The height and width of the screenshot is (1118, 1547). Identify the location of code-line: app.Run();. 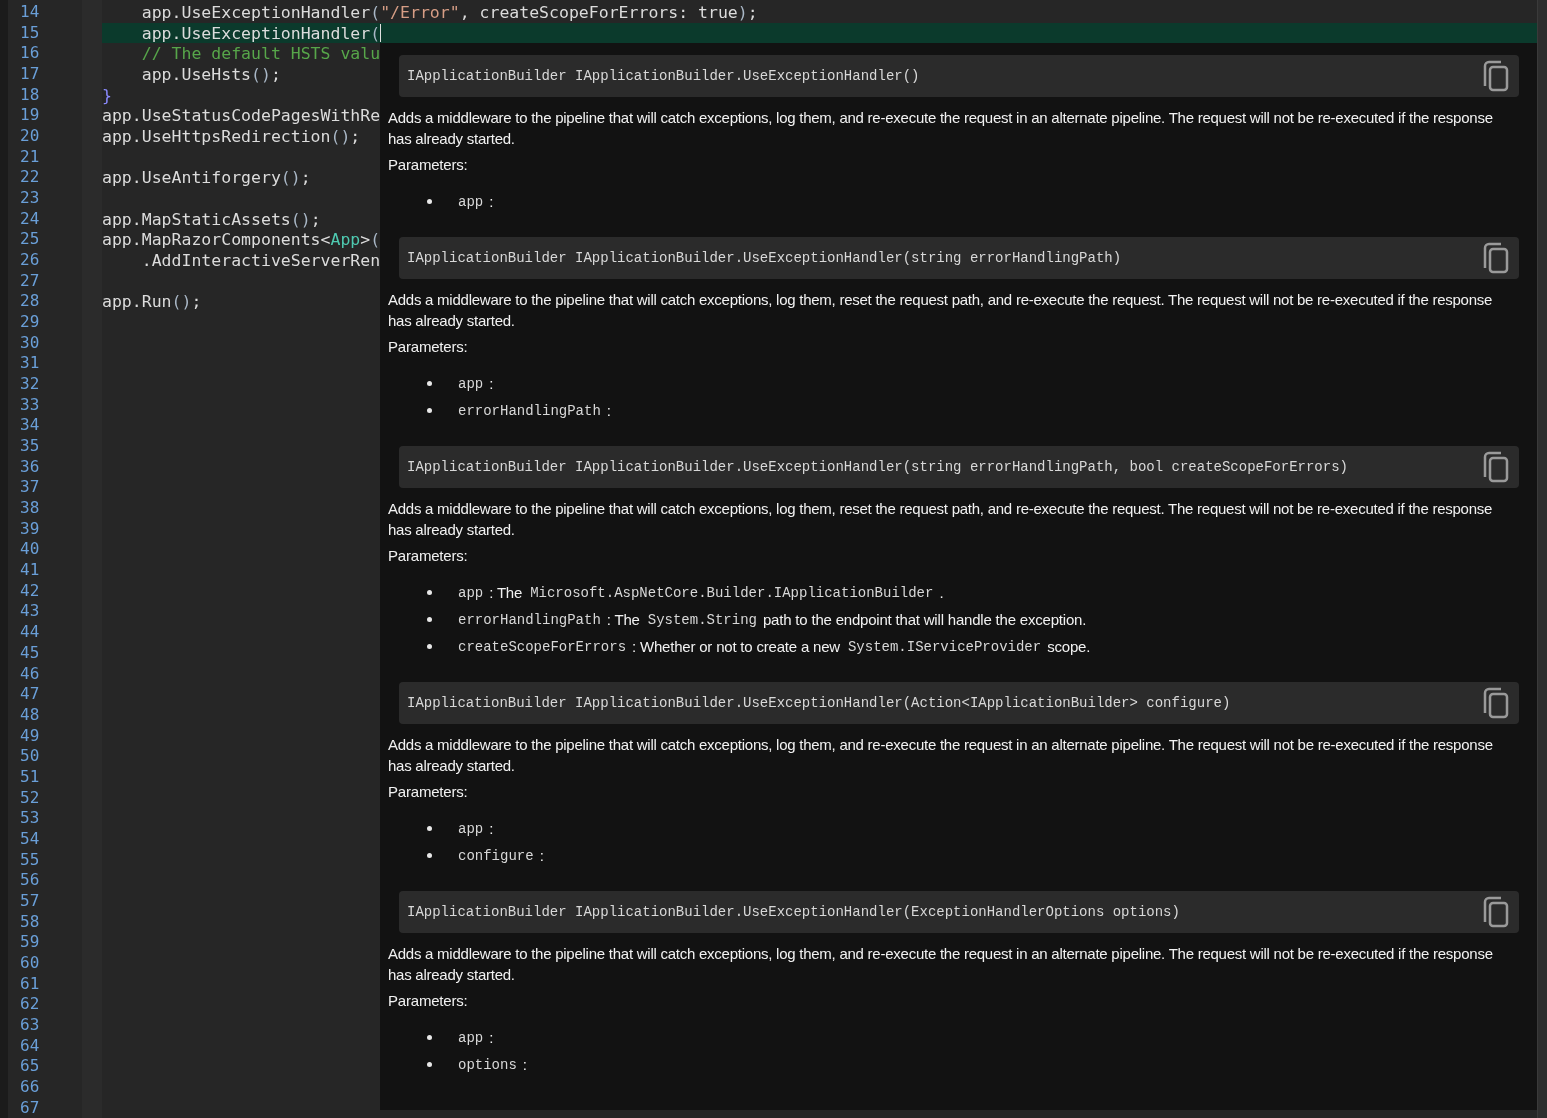
(152, 302).